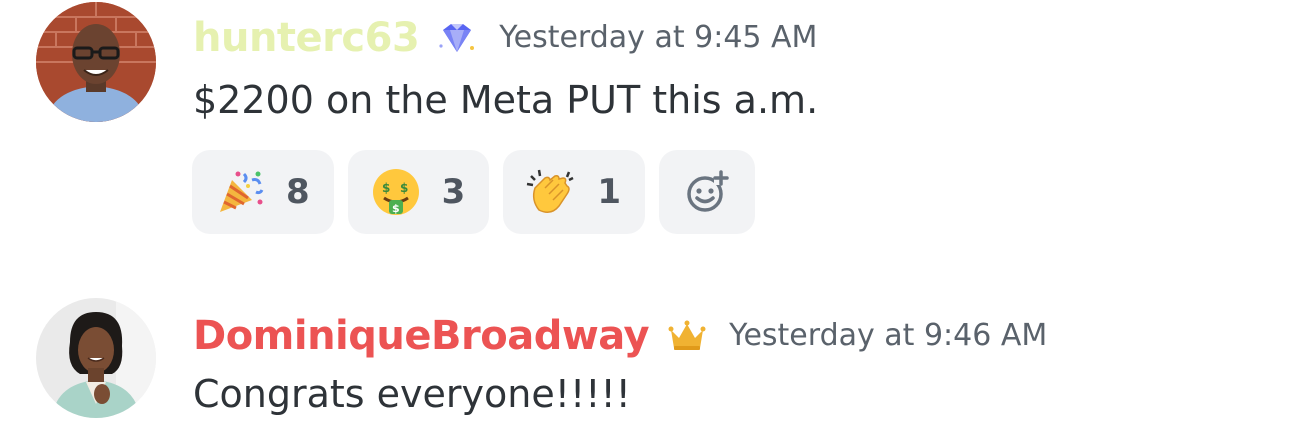  Describe the element at coordinates (421, 336) in the screenshot. I see `username: DominiqueBroadway` at that location.